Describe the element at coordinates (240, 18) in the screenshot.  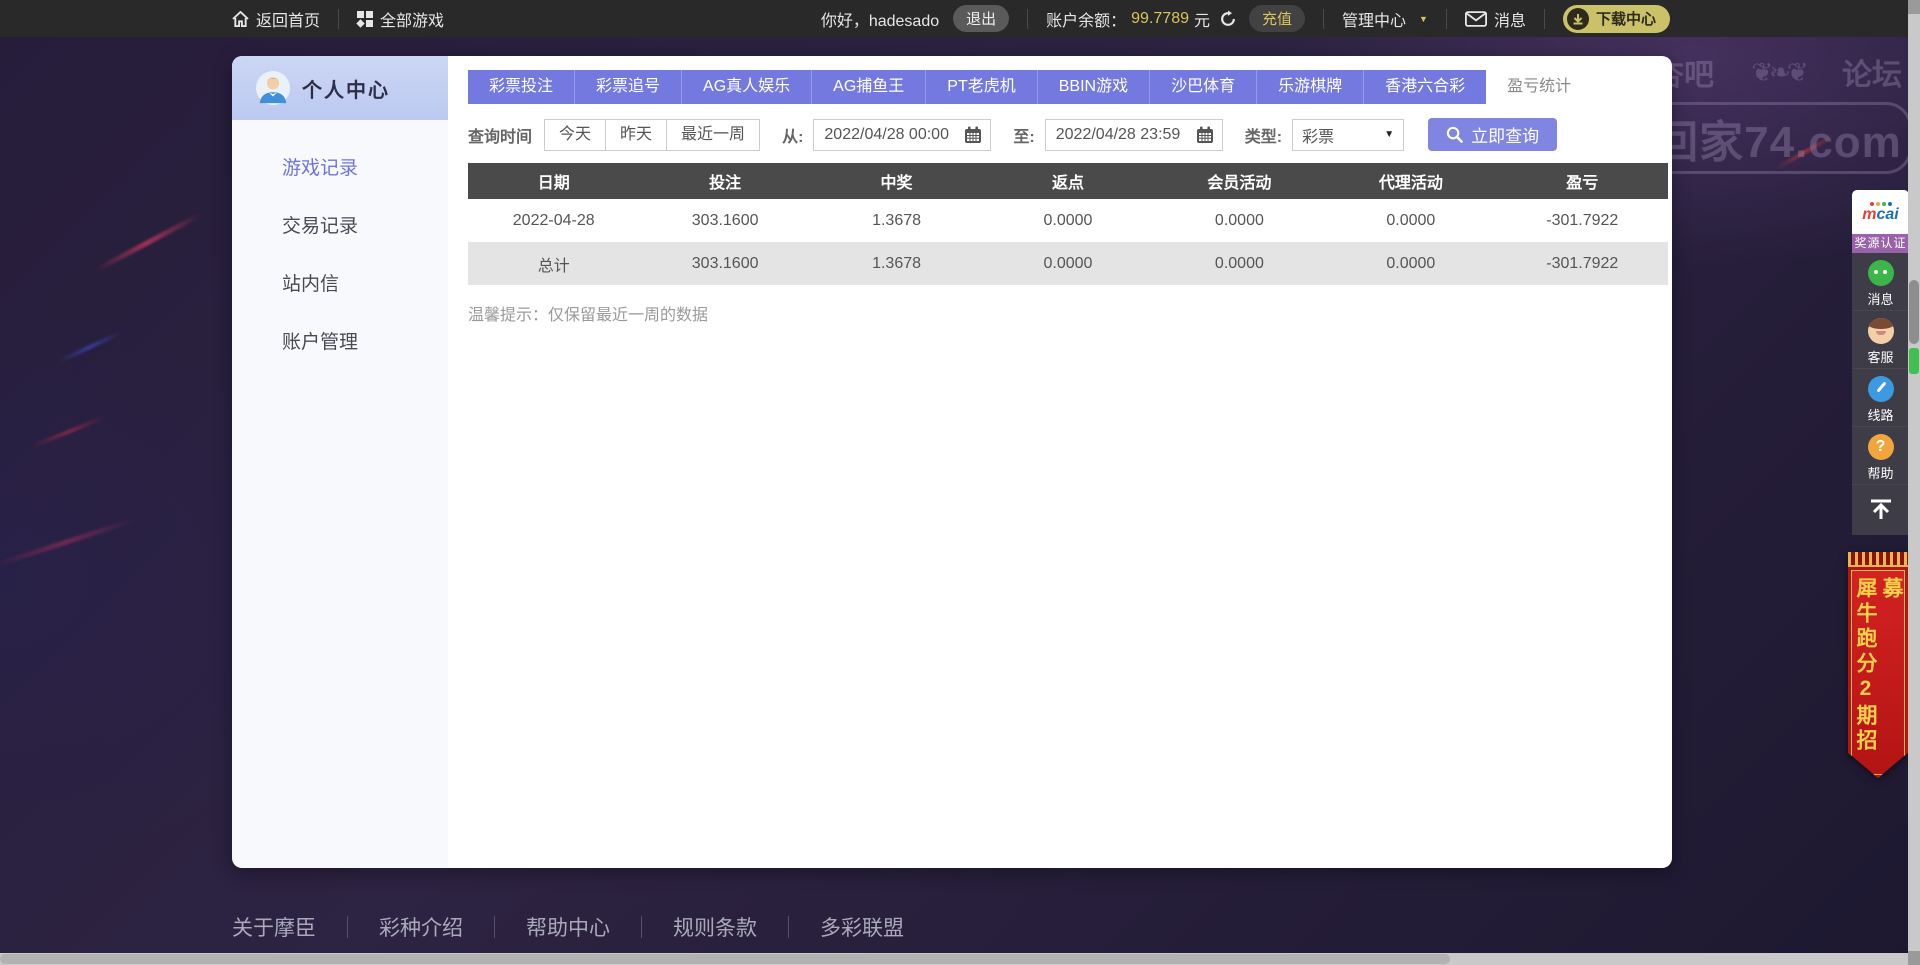
I see `home-icon` at that location.